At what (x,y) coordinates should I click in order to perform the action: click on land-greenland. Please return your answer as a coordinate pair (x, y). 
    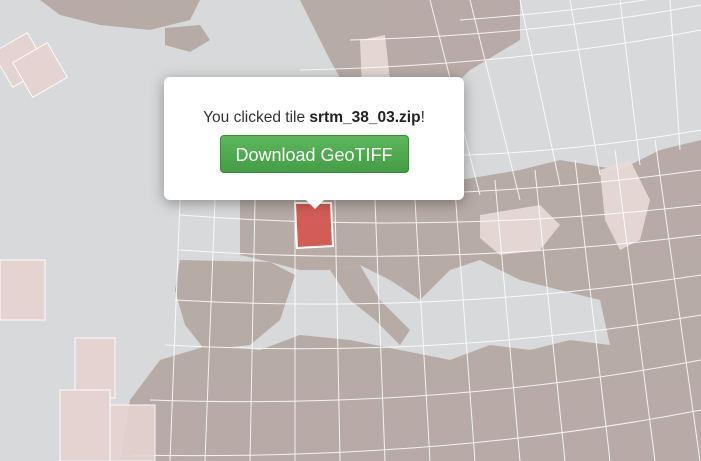
    Looking at the image, I should click on (120, 15).